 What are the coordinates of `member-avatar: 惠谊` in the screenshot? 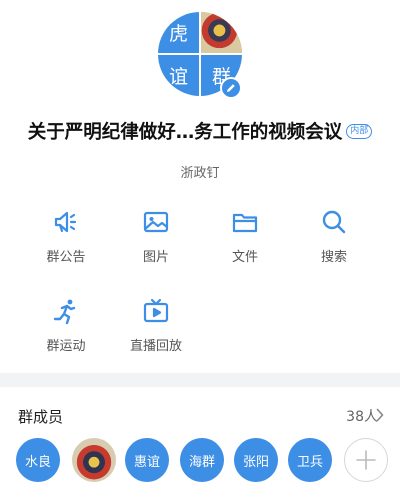 It's located at (147, 460).